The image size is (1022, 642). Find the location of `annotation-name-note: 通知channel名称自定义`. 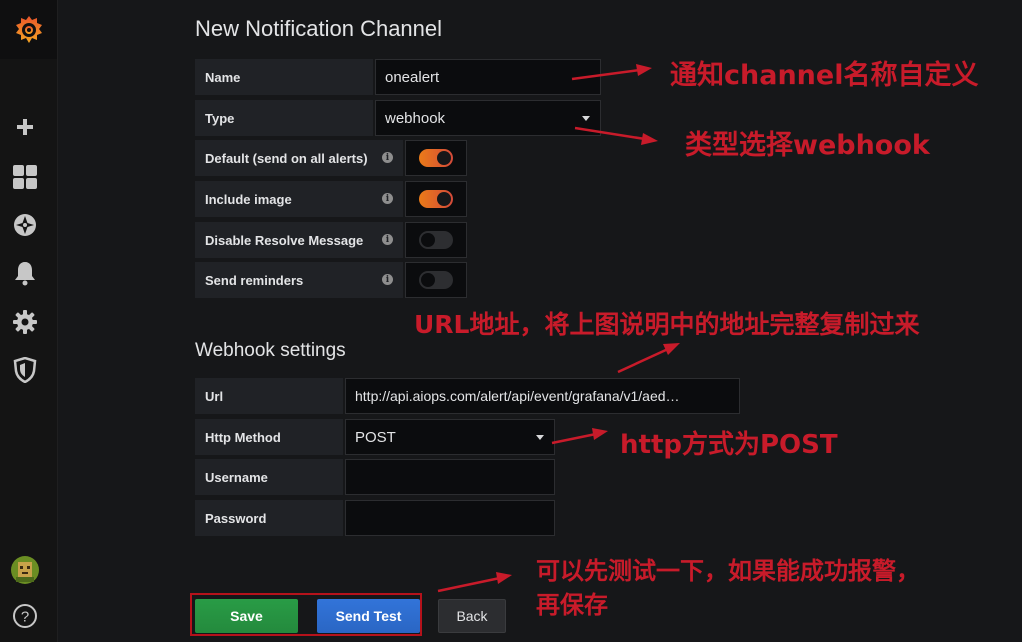

annotation-name-note: 通知channel名称自定义 is located at coordinates (824, 75).